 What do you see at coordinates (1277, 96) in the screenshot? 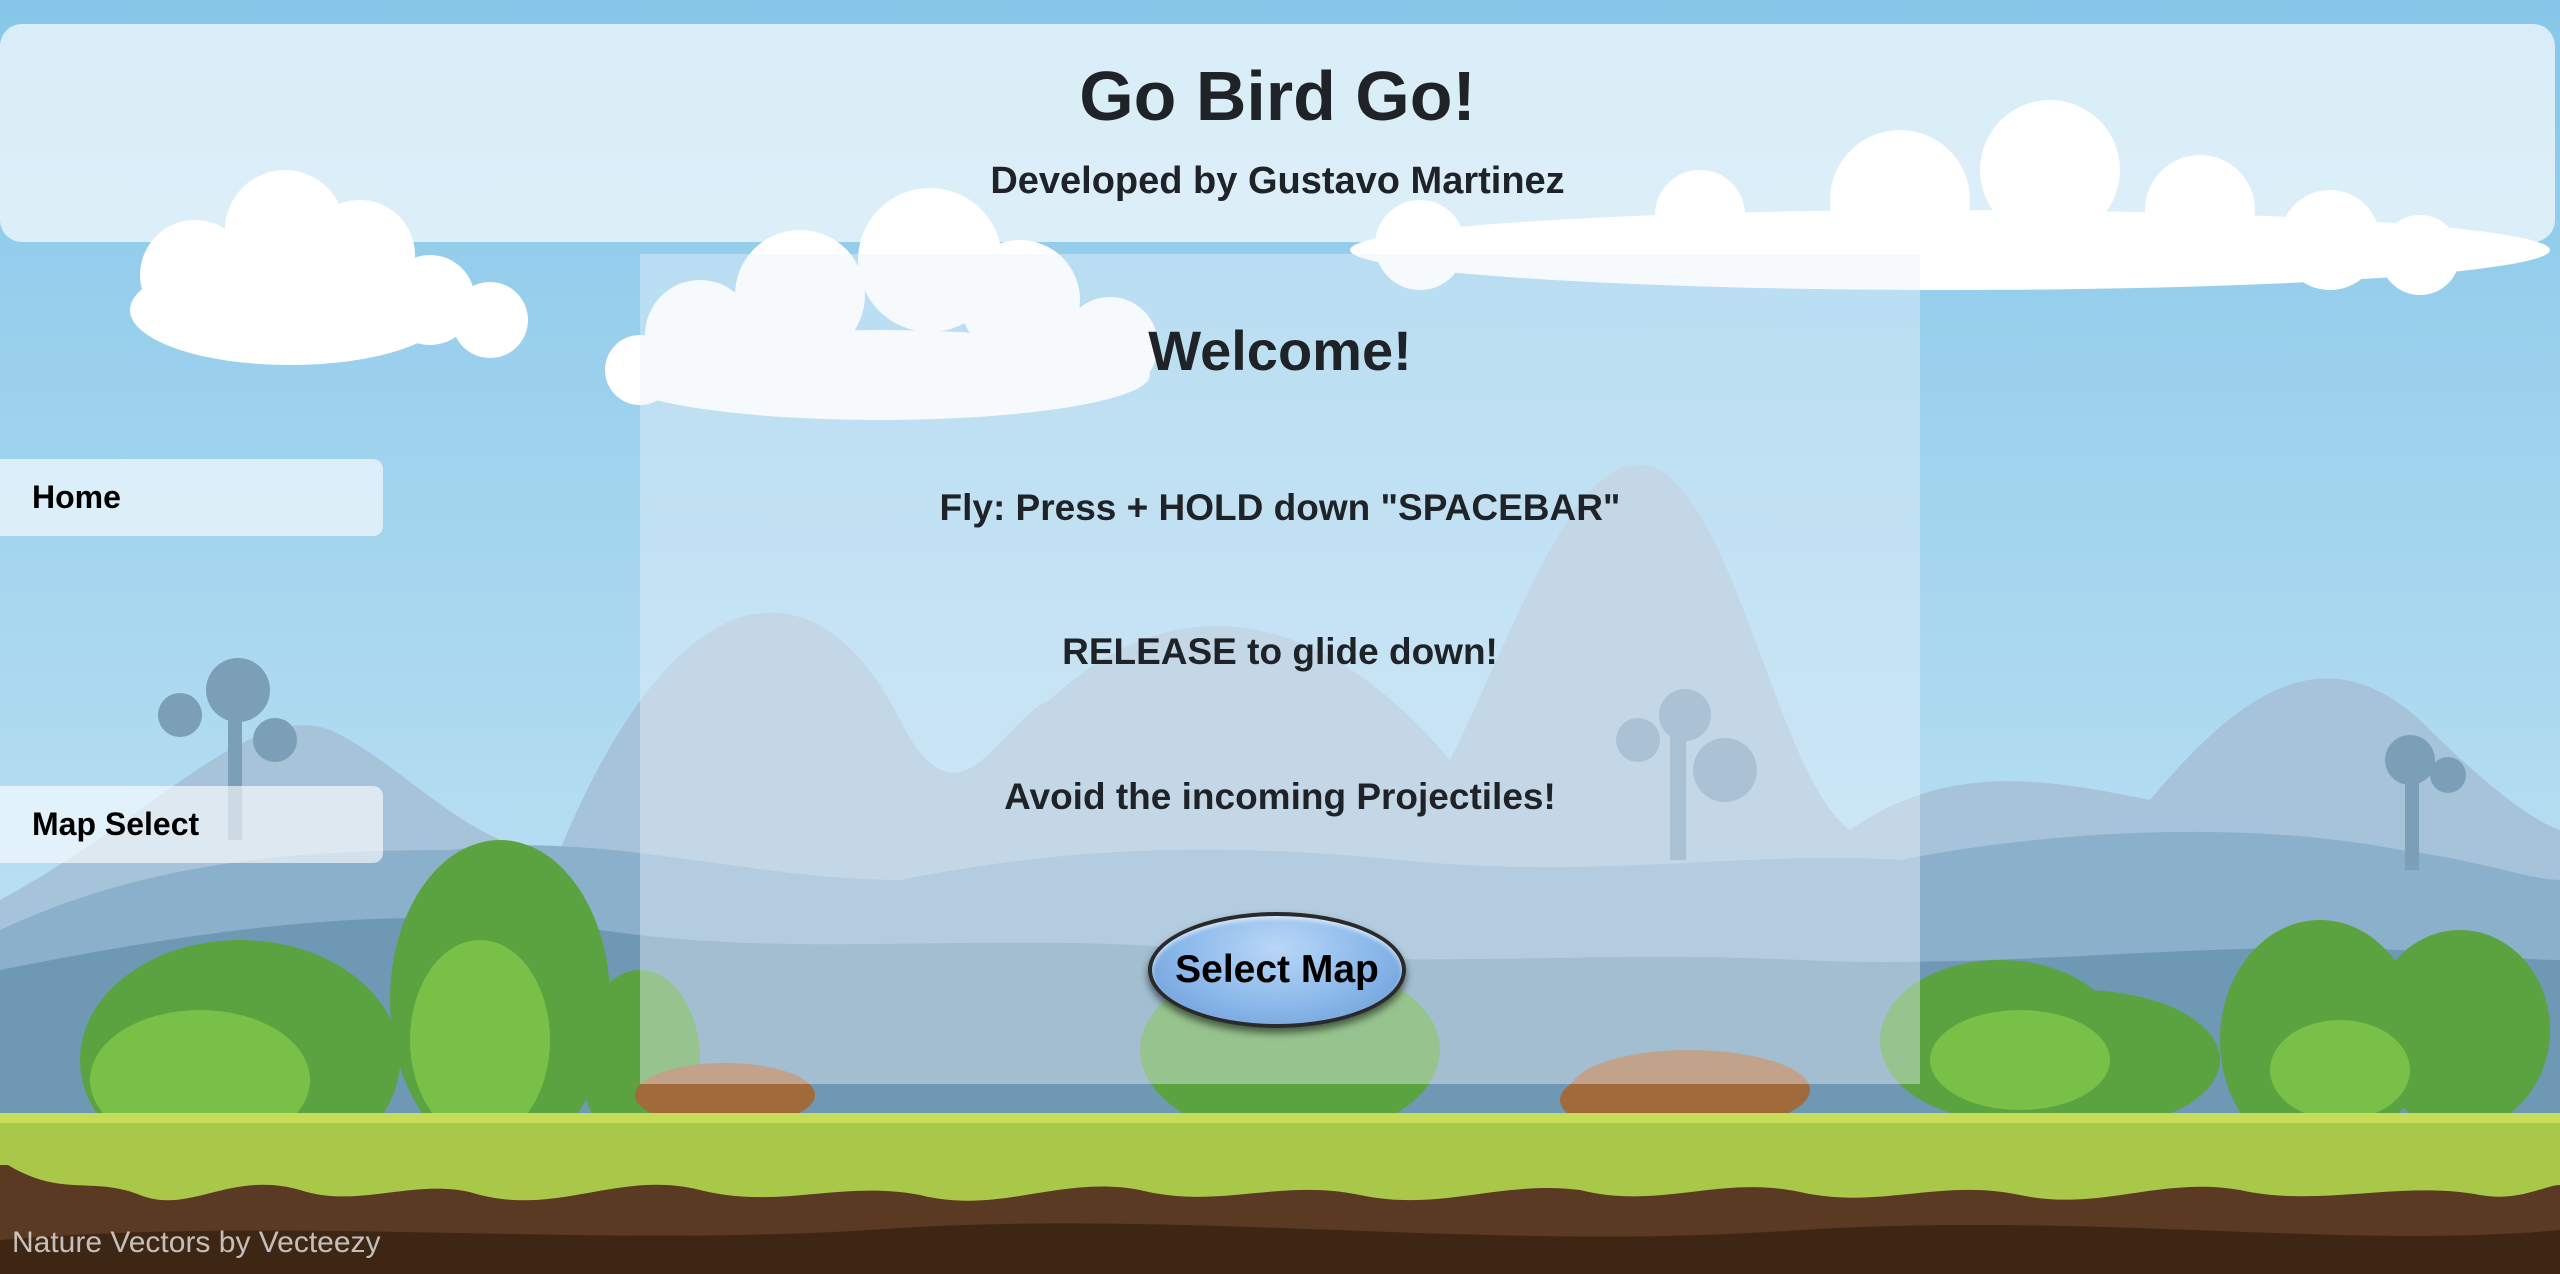
I see `game-title: Go Bird Go!` at bounding box center [1277, 96].